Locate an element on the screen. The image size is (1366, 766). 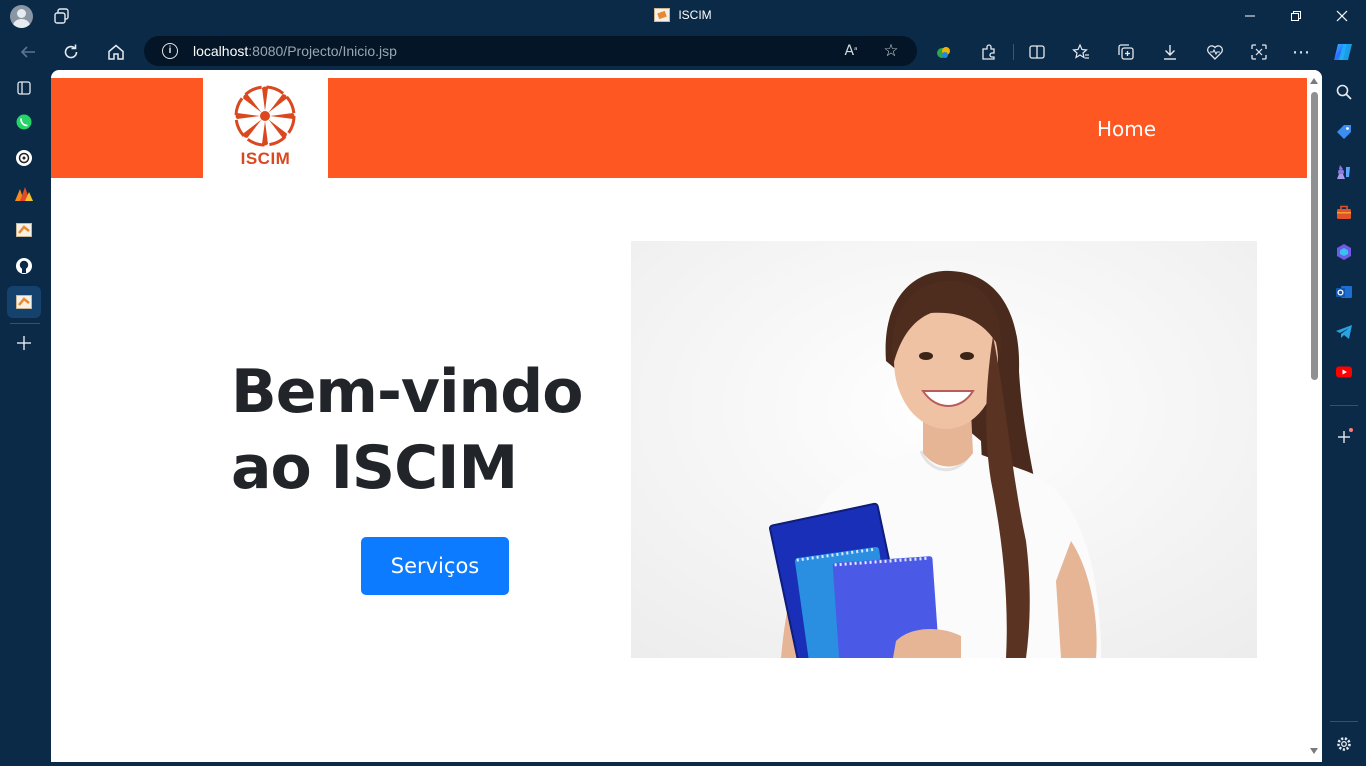
search-icon is located at coordinates (1344, 92).